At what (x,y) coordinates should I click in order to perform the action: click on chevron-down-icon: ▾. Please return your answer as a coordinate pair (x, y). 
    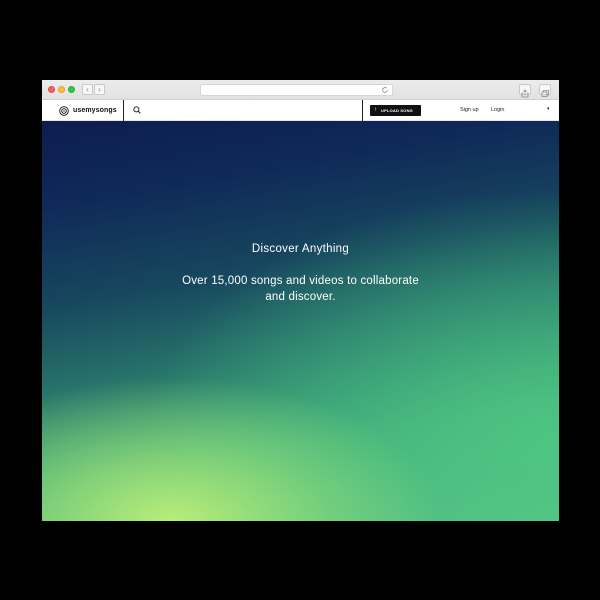
    Looking at the image, I should click on (548, 109).